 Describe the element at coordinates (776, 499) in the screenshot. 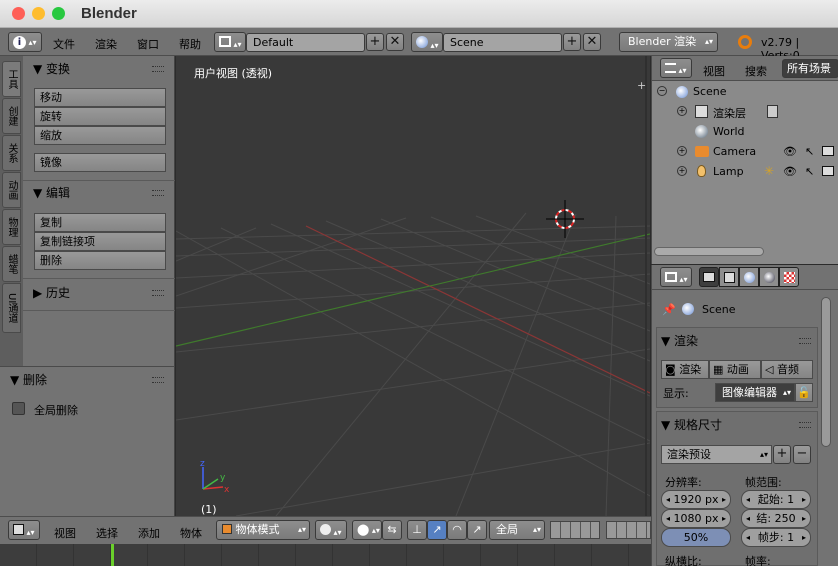

I see `frame-start-field: ◂ 起始: 1 ▸` at that location.